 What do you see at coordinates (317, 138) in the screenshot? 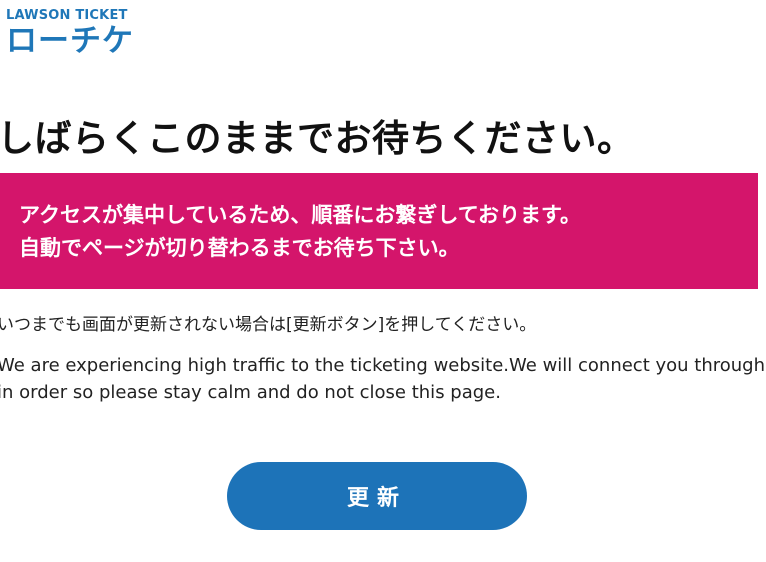
I see `page-title: しばらくこのままでお待ちください。` at bounding box center [317, 138].